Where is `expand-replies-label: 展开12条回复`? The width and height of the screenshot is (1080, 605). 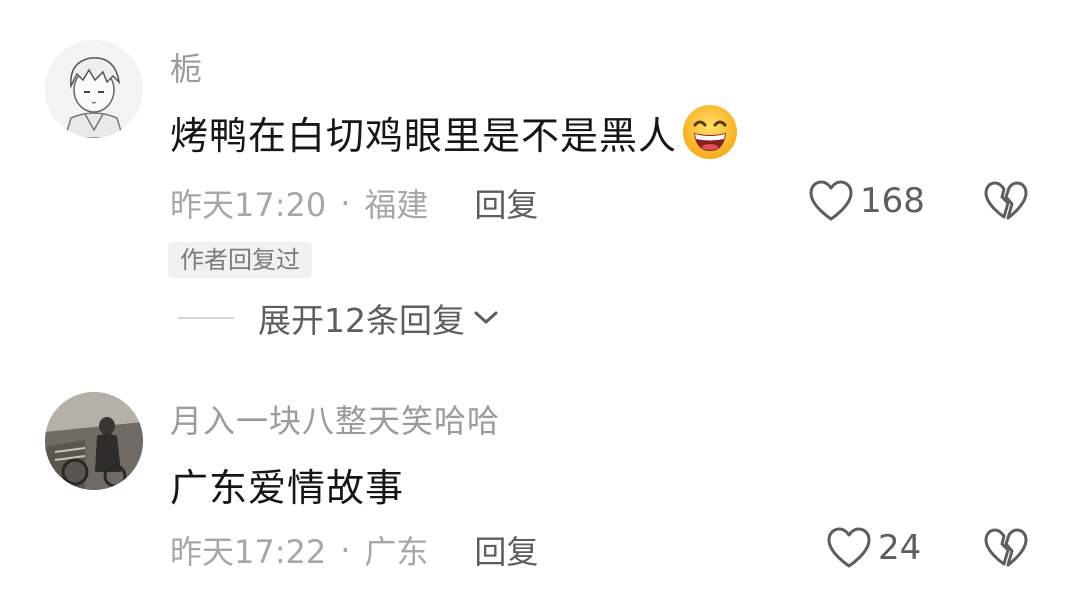
expand-replies-label: 展开12条回复 is located at coordinates (361, 320).